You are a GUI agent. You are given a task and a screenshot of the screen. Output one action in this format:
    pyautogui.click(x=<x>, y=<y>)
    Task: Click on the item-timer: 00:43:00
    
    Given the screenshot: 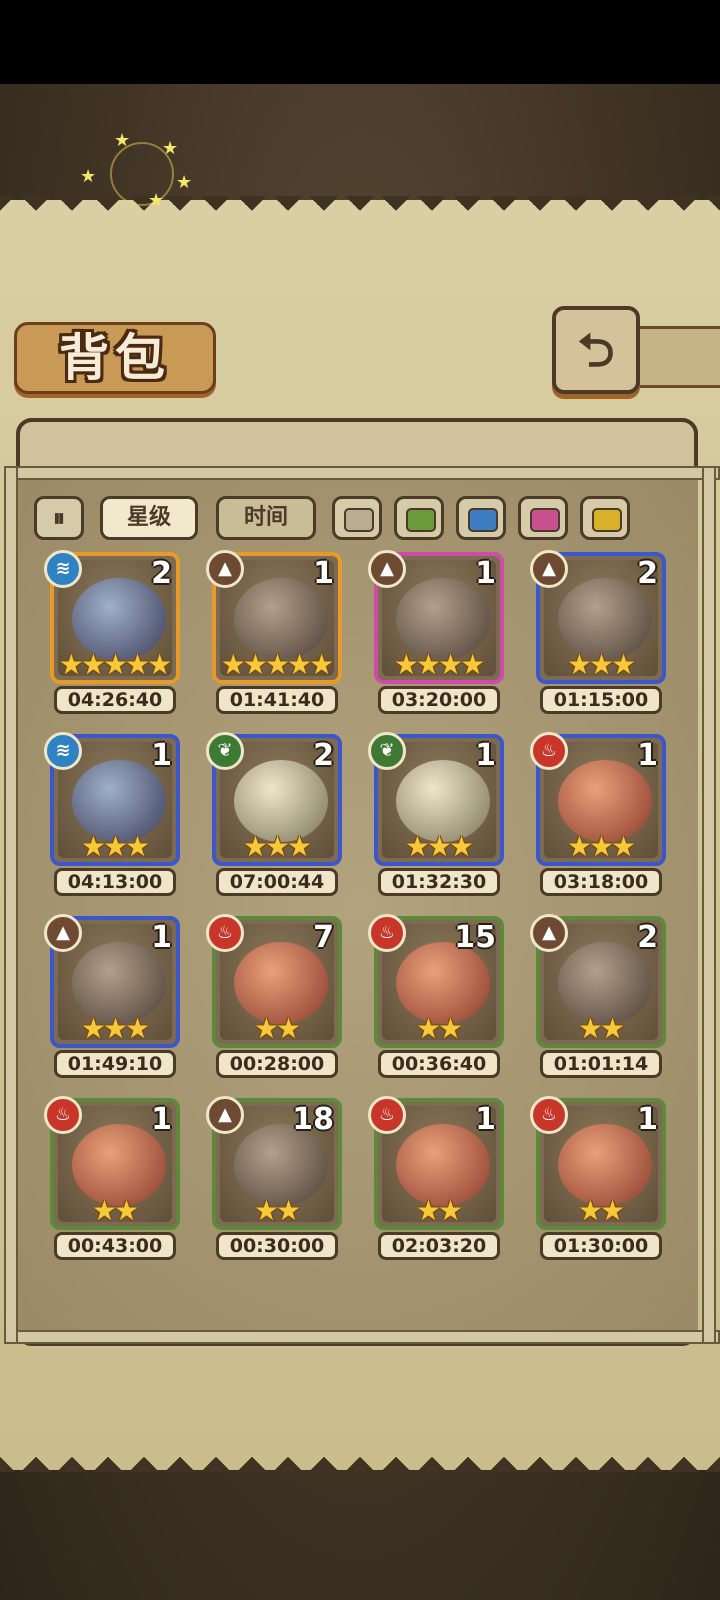 What is the action you would take?
    pyautogui.click(x=115, y=1246)
    